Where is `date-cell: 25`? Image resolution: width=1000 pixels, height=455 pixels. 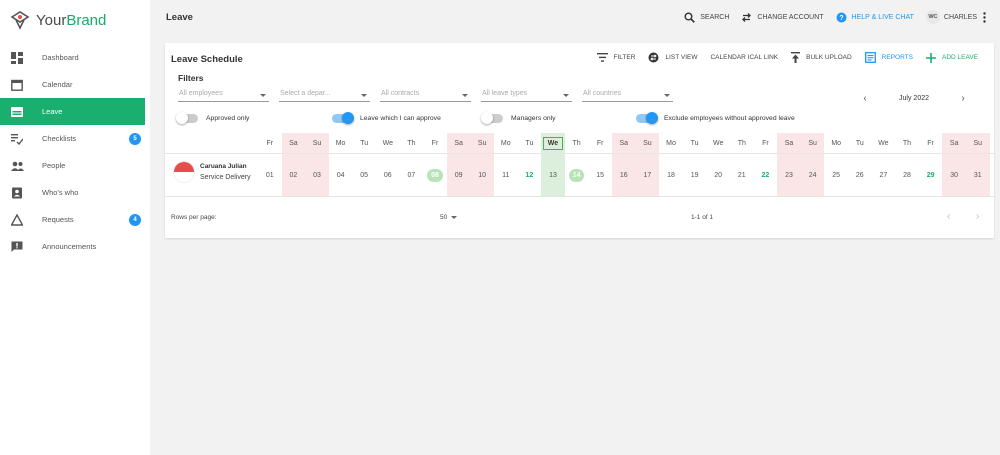
date-cell: 25 is located at coordinates (836, 175).